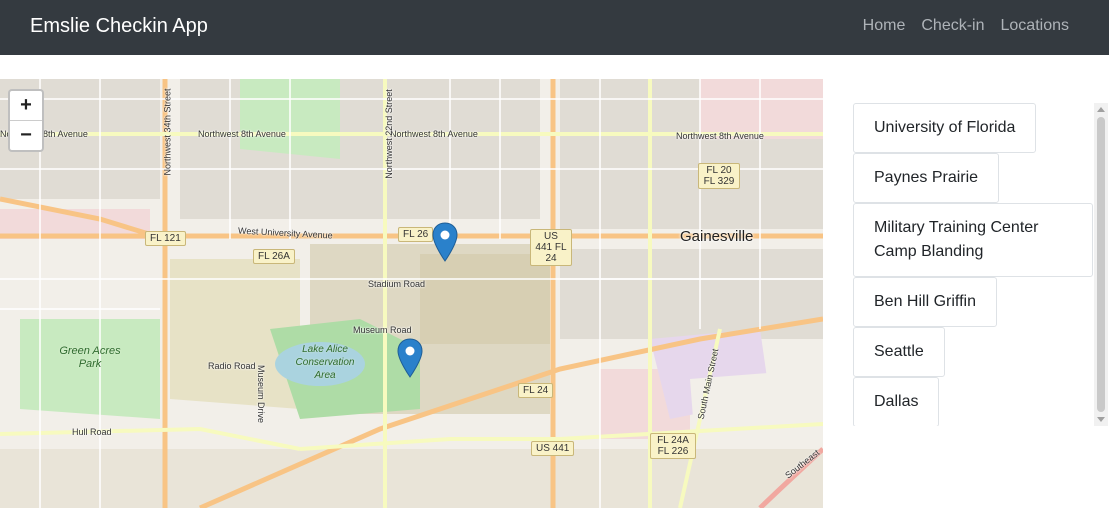 The height and width of the screenshot is (508, 1109). I want to click on city-label: Gainesville, so click(717, 236).